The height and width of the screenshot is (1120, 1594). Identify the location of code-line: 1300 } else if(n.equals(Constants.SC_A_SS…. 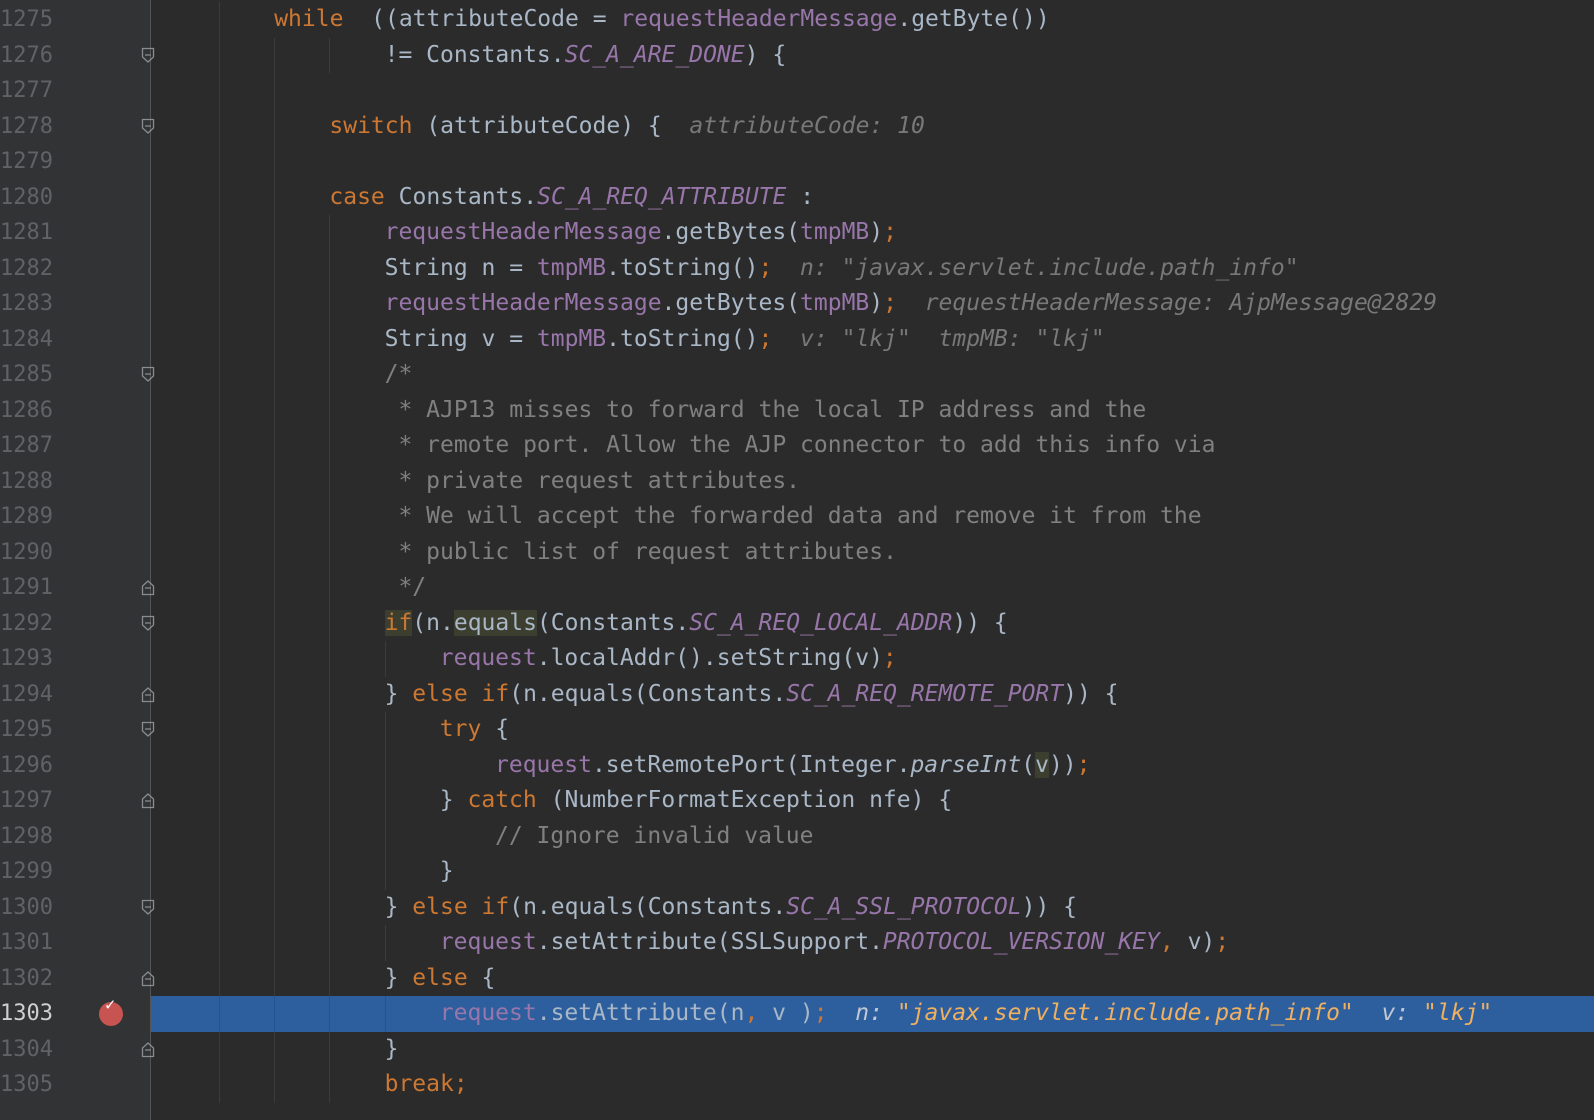
(797, 907).